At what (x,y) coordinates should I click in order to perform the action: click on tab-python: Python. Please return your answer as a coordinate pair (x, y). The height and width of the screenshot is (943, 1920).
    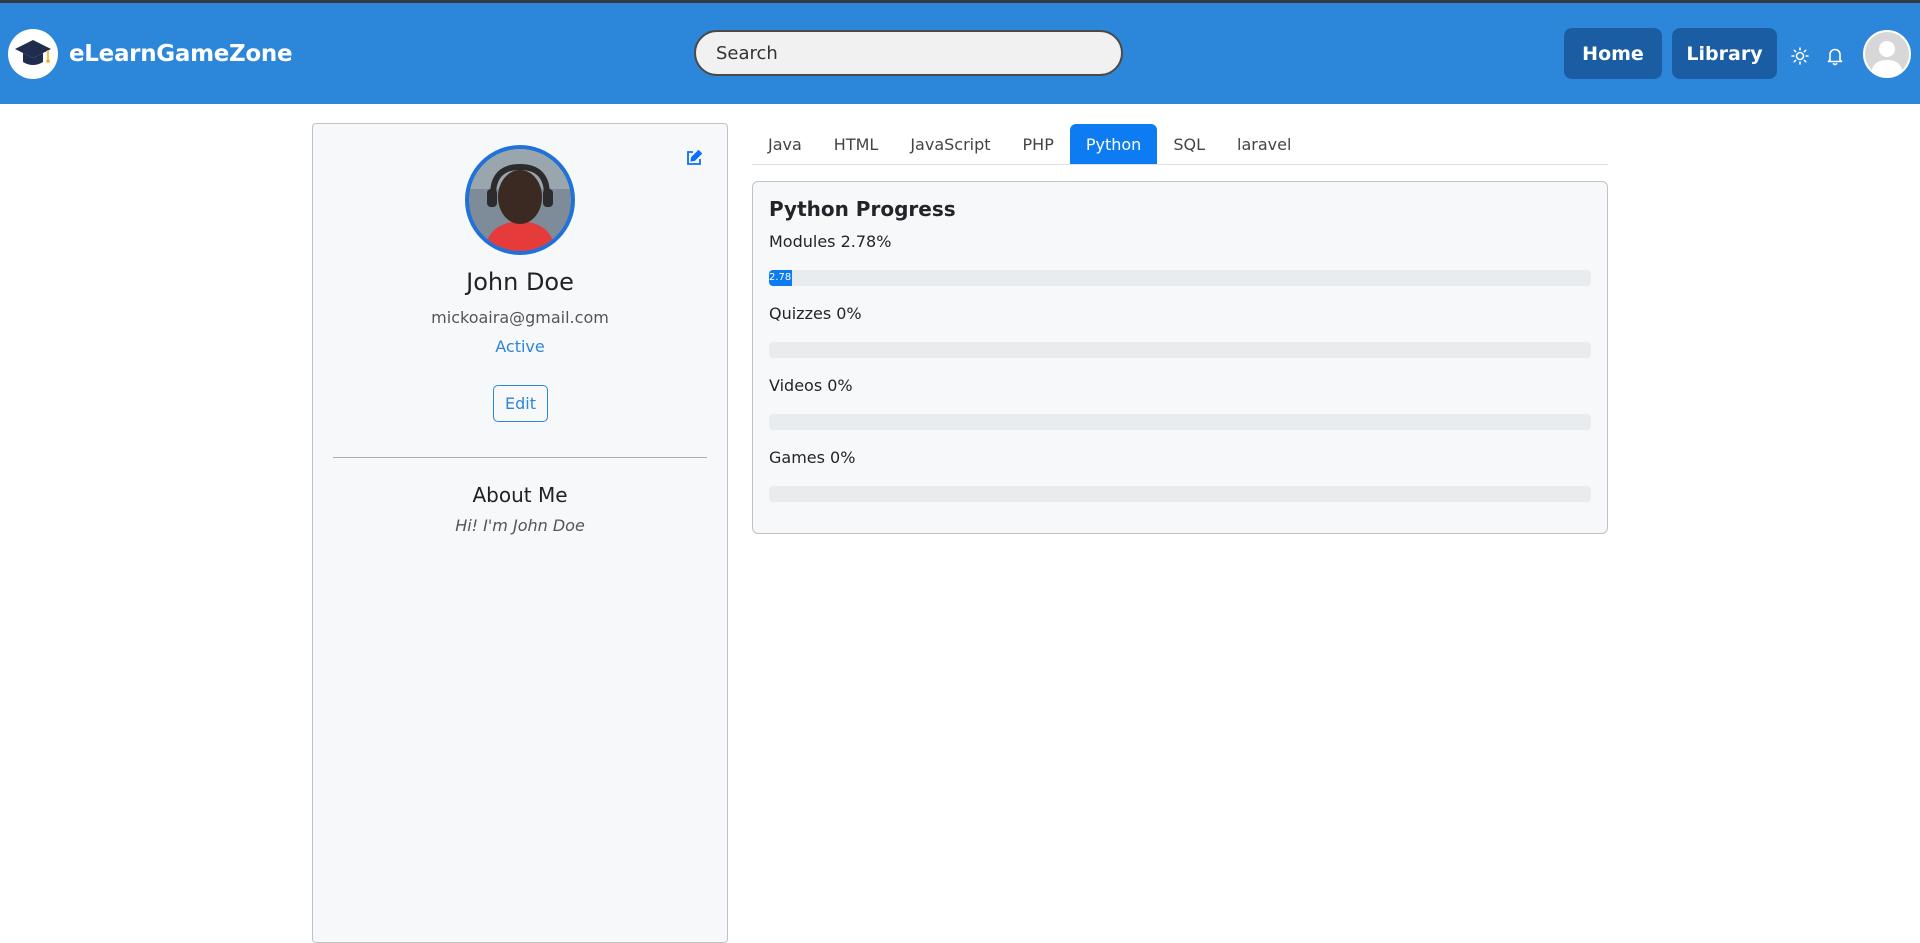
    Looking at the image, I should click on (1113, 144).